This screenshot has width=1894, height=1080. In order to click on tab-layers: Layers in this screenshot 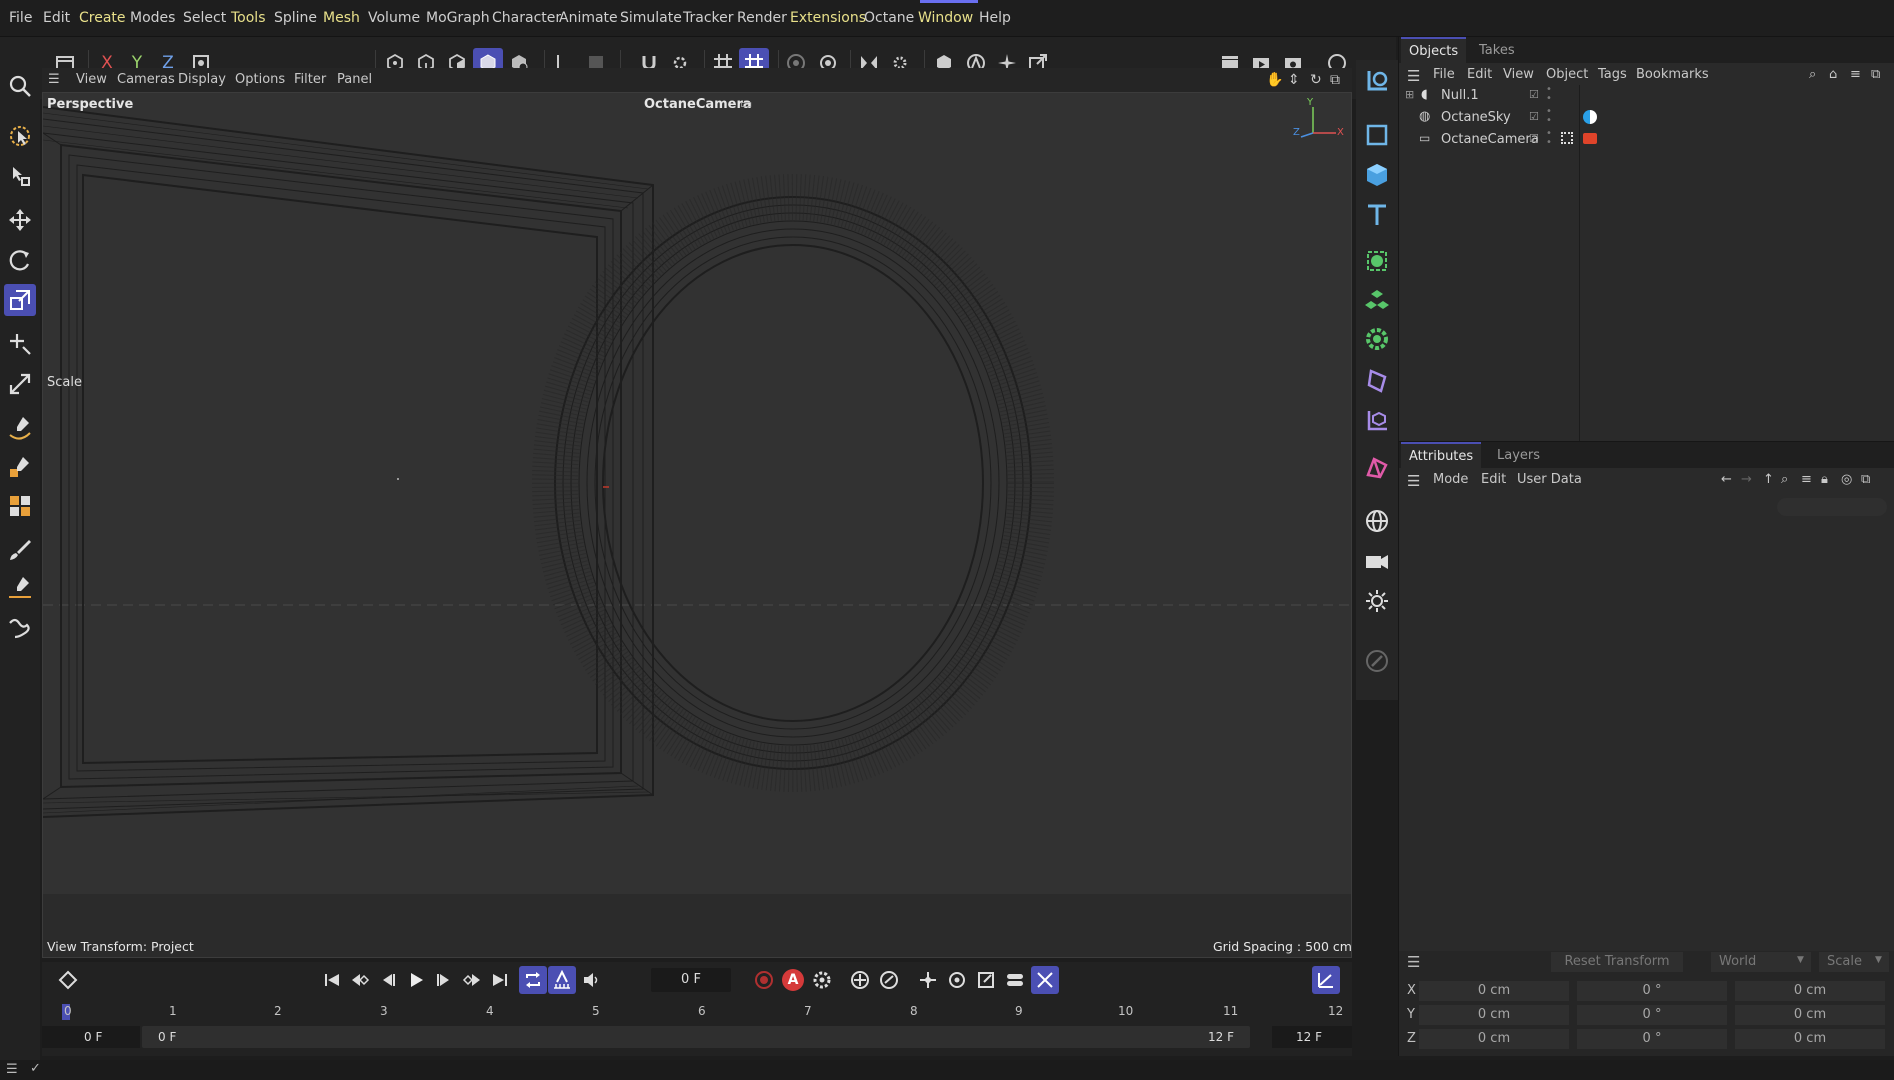, I will do `click(1518, 455)`.